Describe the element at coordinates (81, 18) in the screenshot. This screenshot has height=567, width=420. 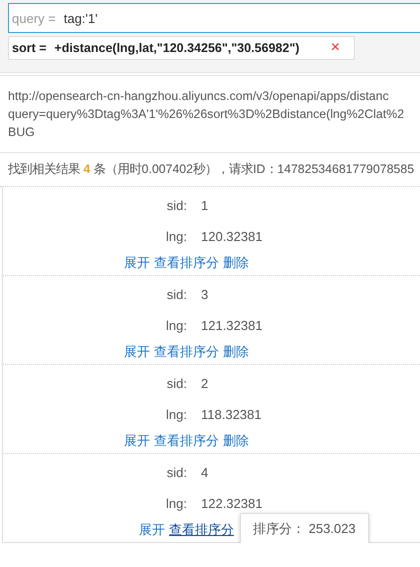
I see `query-value: tag:'1'` at that location.